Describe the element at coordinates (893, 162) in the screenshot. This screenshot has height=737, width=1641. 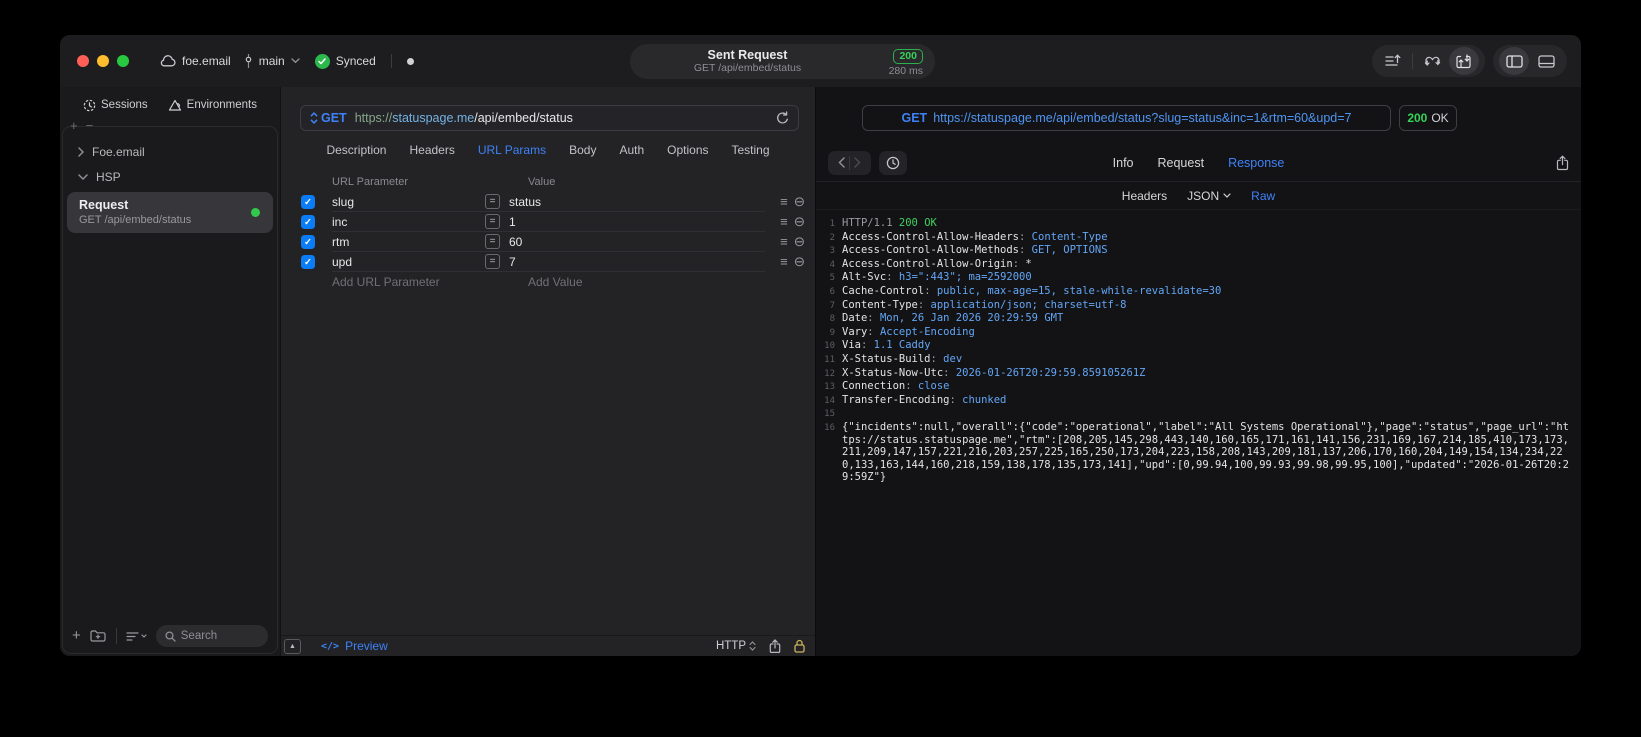
I see `history-clock-icon` at that location.